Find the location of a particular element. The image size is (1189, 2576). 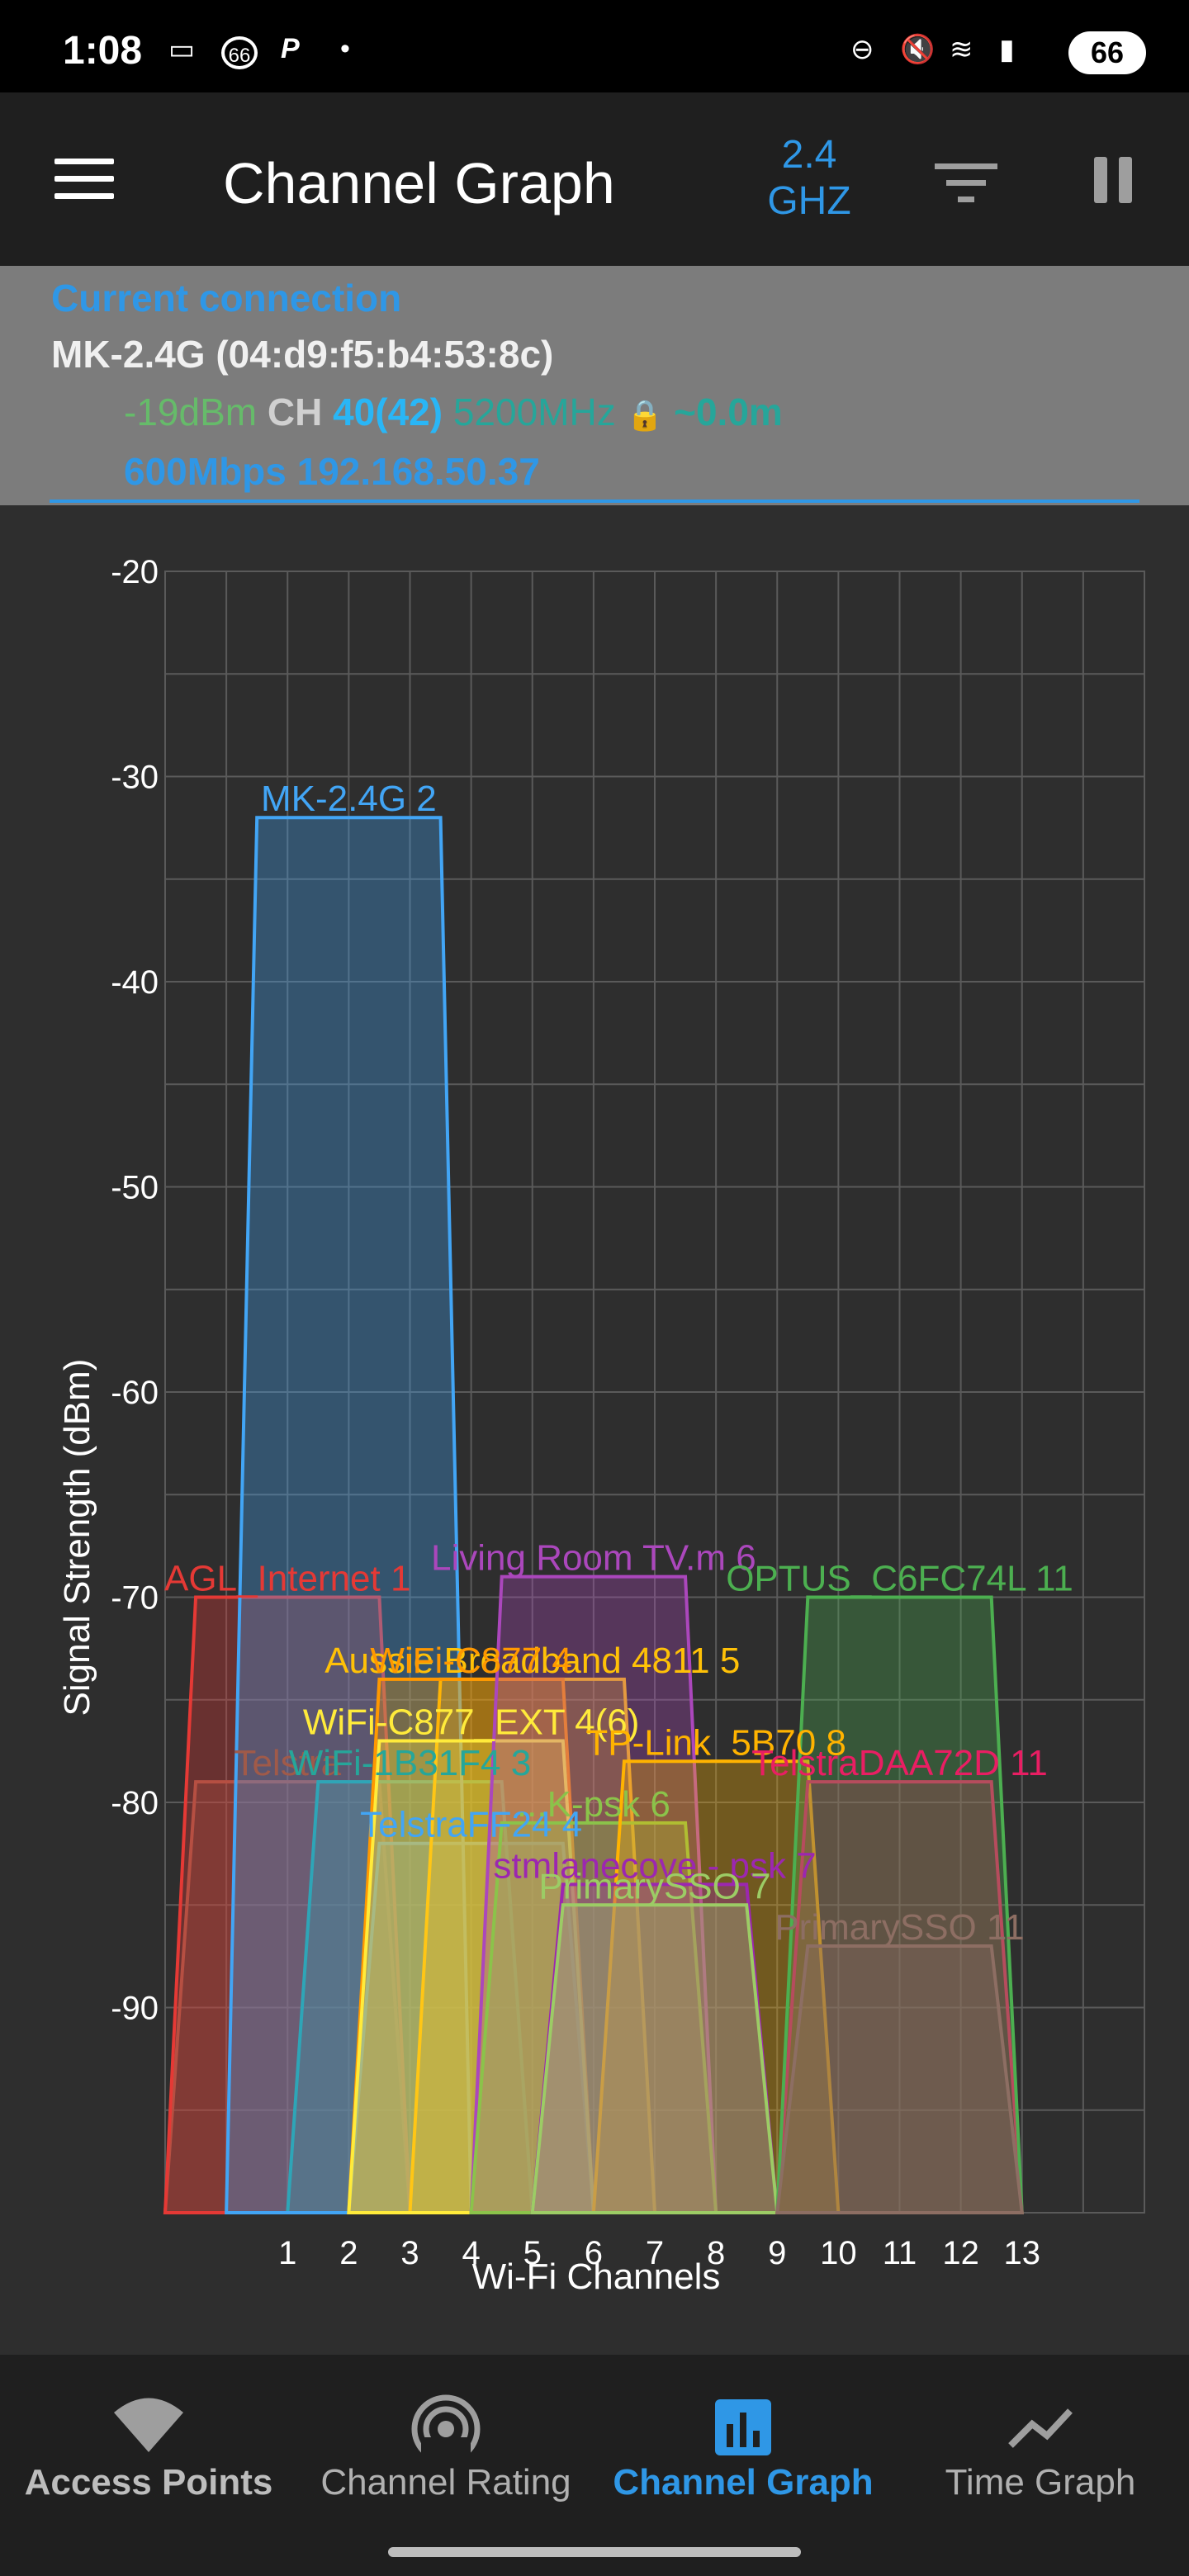

connection-distance: ~0.0m is located at coordinates (728, 412).